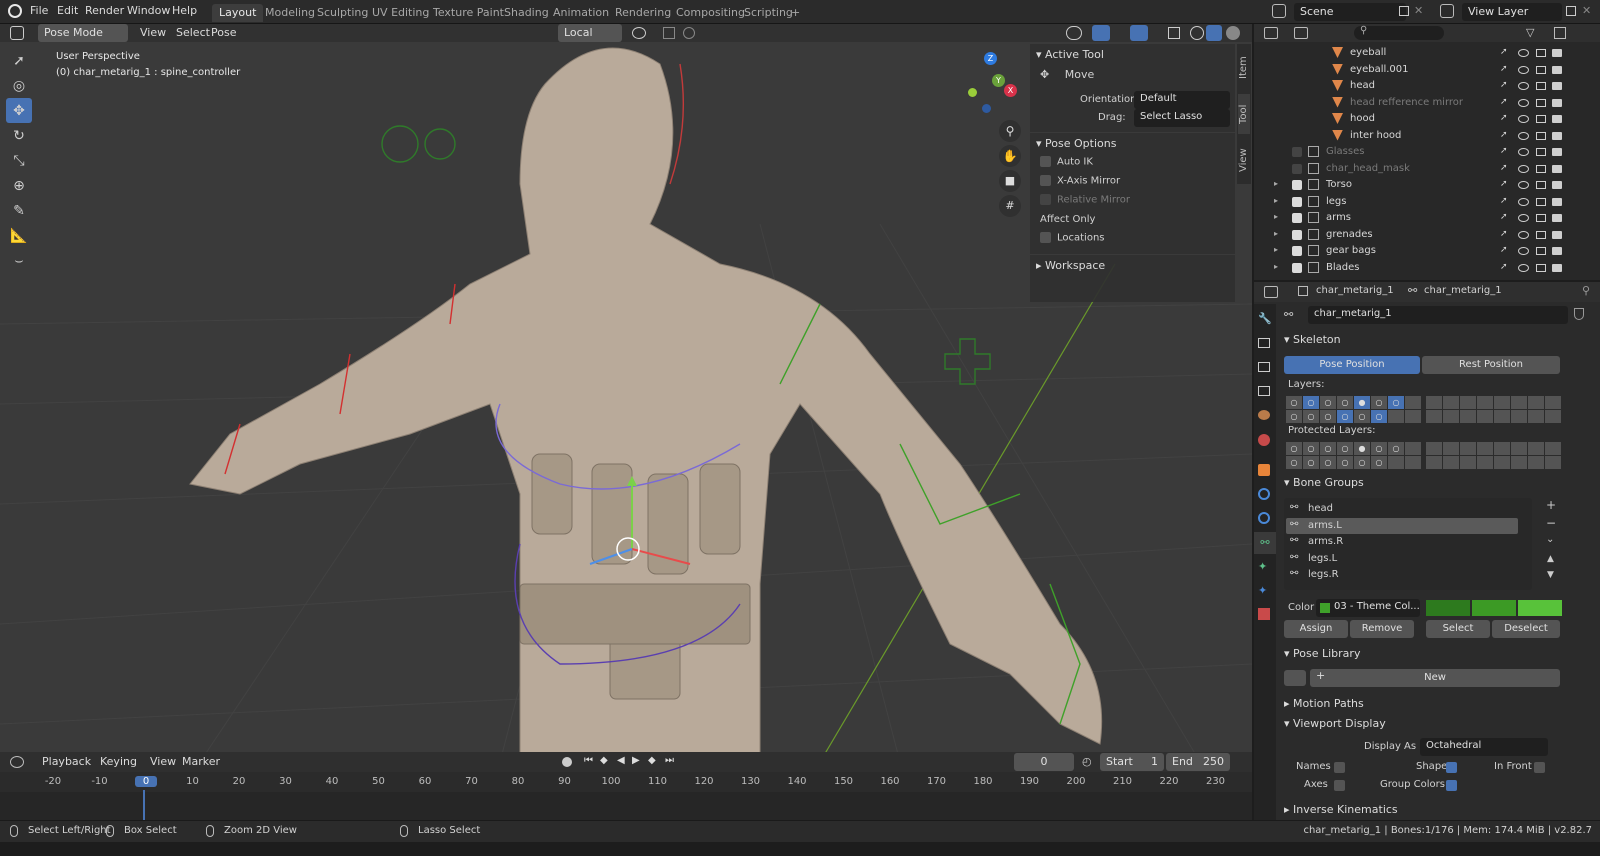 Image resolution: width=1600 pixels, height=856 pixels. I want to click on play-reverse-icon: ◀, so click(621, 760).